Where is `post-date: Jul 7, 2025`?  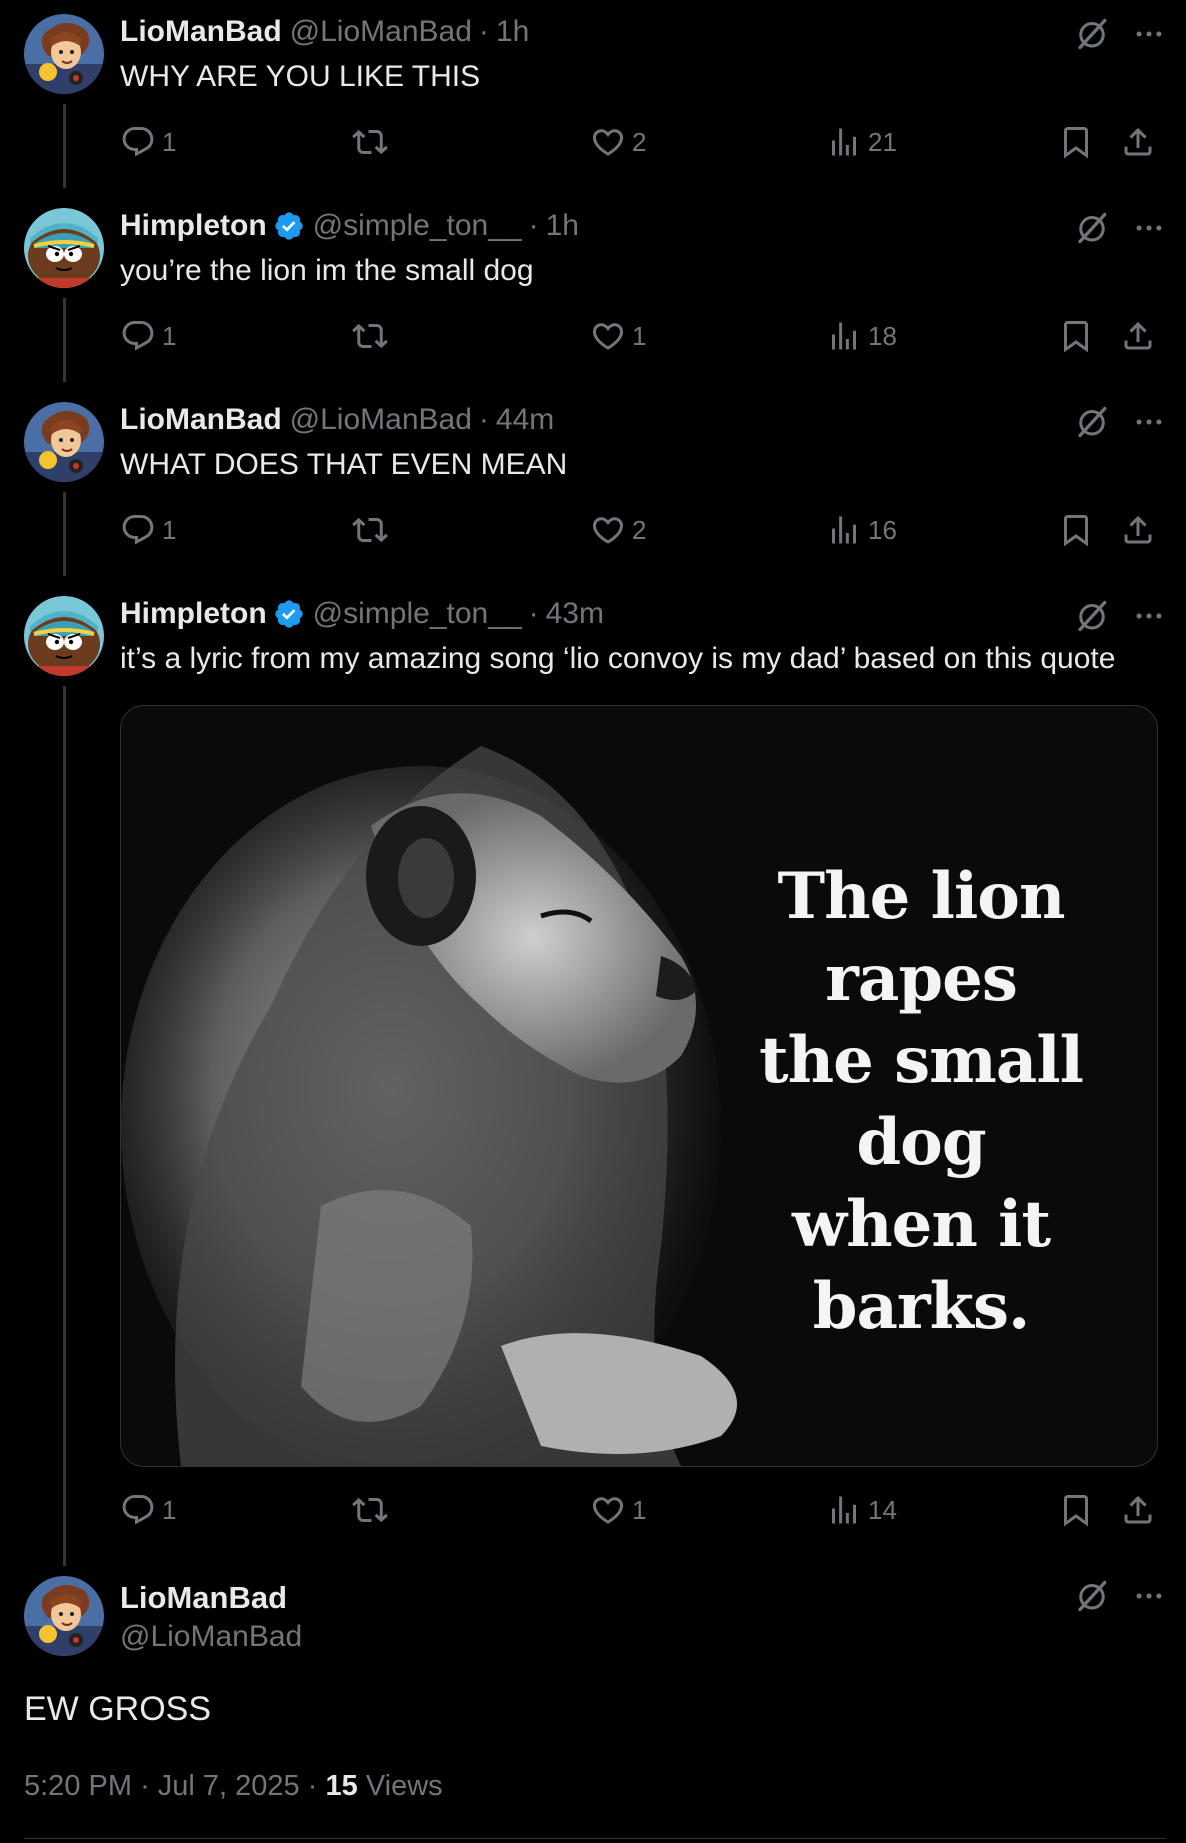 post-date: Jul 7, 2025 is located at coordinates (229, 1786).